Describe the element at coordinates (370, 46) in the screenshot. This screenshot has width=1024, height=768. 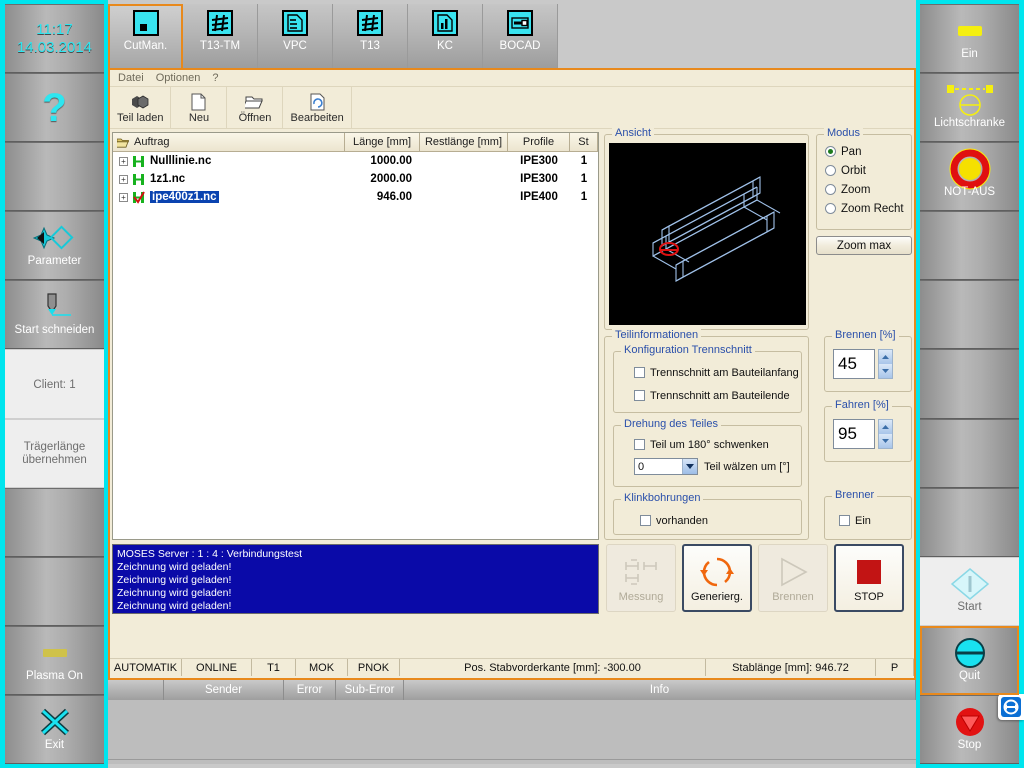
I see `tab-t13-label: T13` at that location.